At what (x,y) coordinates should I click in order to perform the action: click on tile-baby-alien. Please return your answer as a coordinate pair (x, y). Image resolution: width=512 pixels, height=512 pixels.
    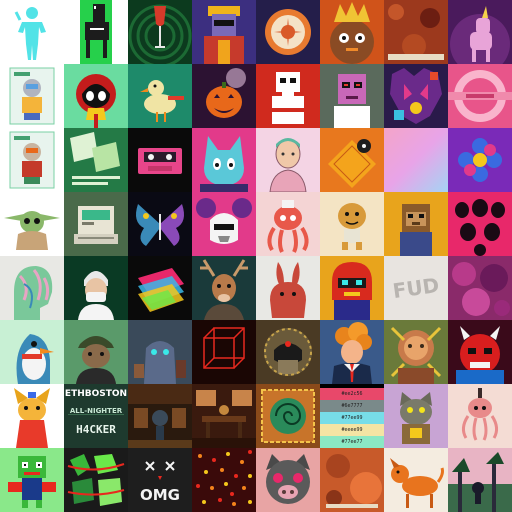
    Looking at the image, I should click on (32, 224).